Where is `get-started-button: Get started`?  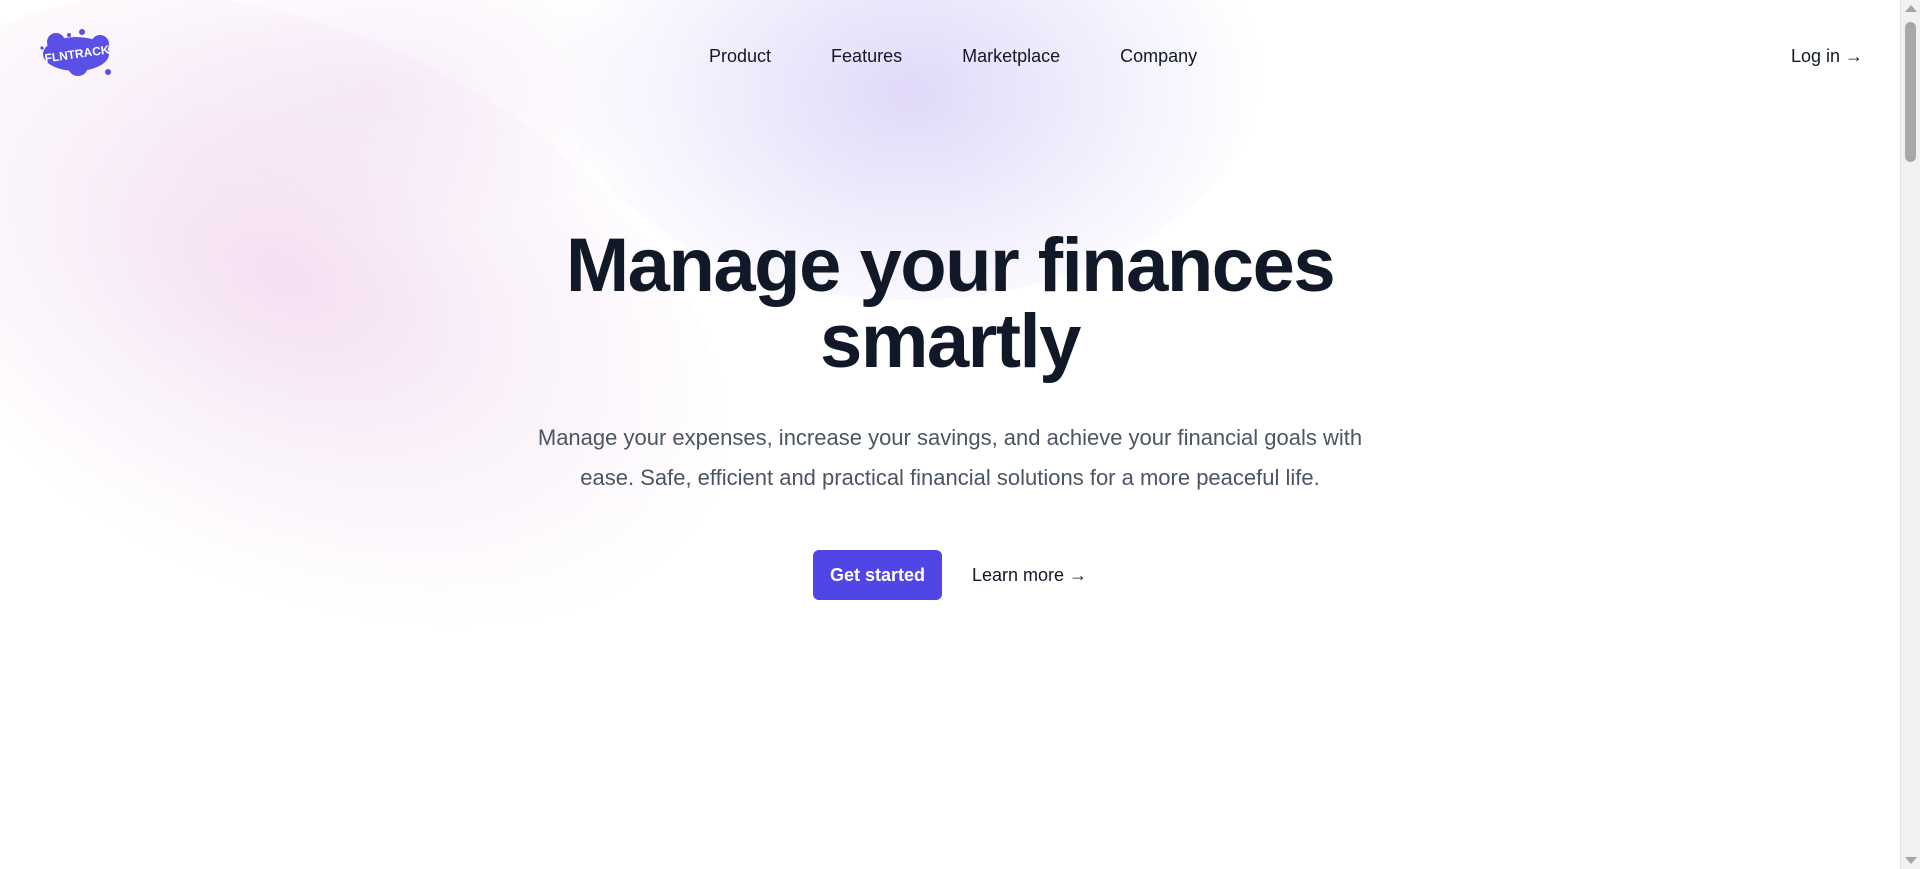
get-started-button: Get started is located at coordinates (877, 575).